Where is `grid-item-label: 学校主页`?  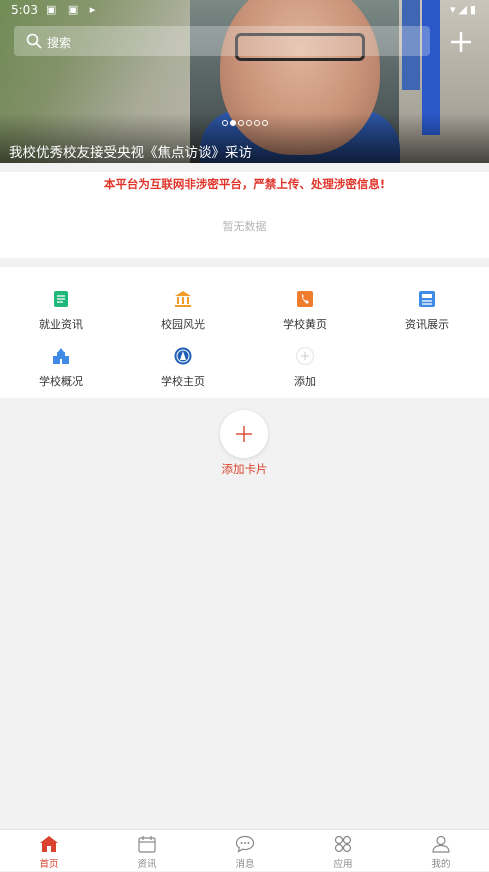
grid-item-label: 学校主页 is located at coordinates (183, 381).